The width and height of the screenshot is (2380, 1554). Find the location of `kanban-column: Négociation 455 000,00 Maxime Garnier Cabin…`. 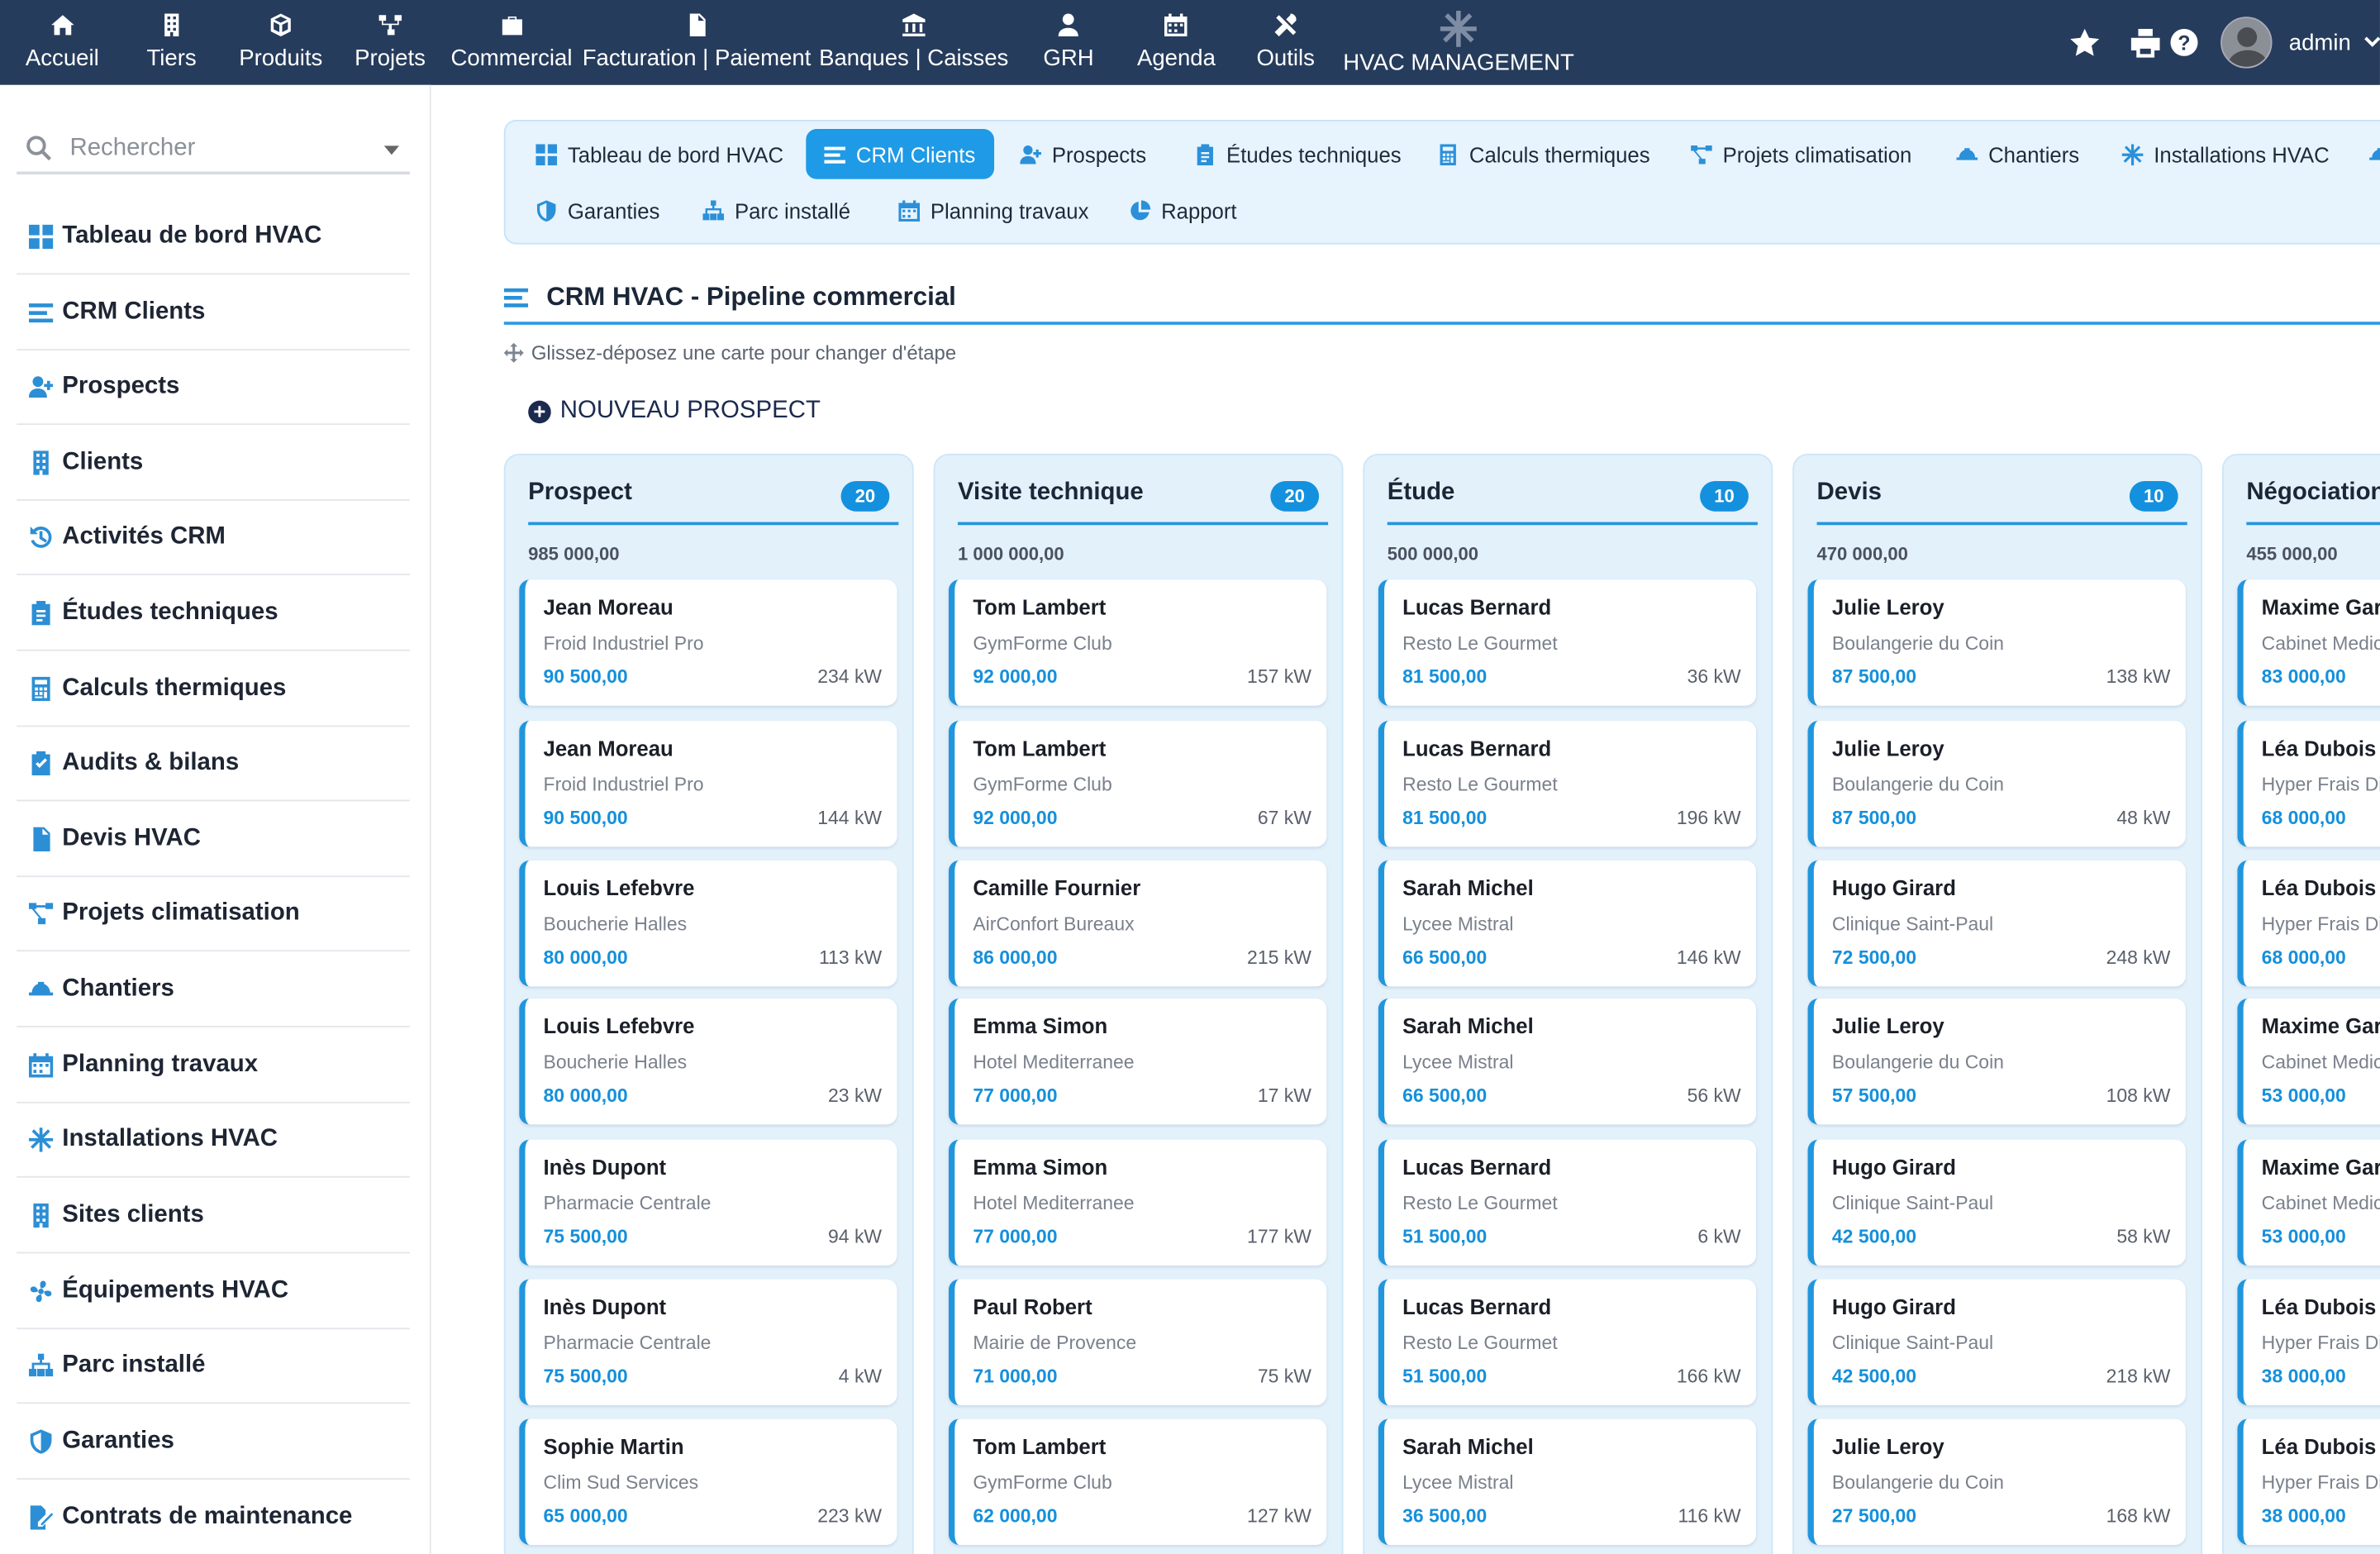

kanban-column: Négociation 455 000,00 Maxime Garnier Cabin… is located at coordinates (2300, 1003).